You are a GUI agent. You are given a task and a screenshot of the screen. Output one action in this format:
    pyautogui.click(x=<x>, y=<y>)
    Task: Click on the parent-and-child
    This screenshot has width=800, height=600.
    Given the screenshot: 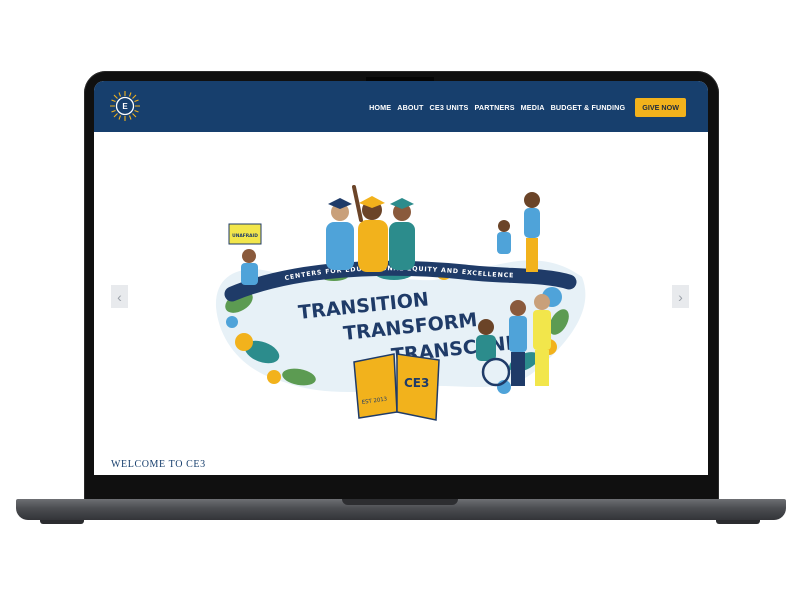 What is the action you would take?
    pyautogui.click(x=518, y=232)
    